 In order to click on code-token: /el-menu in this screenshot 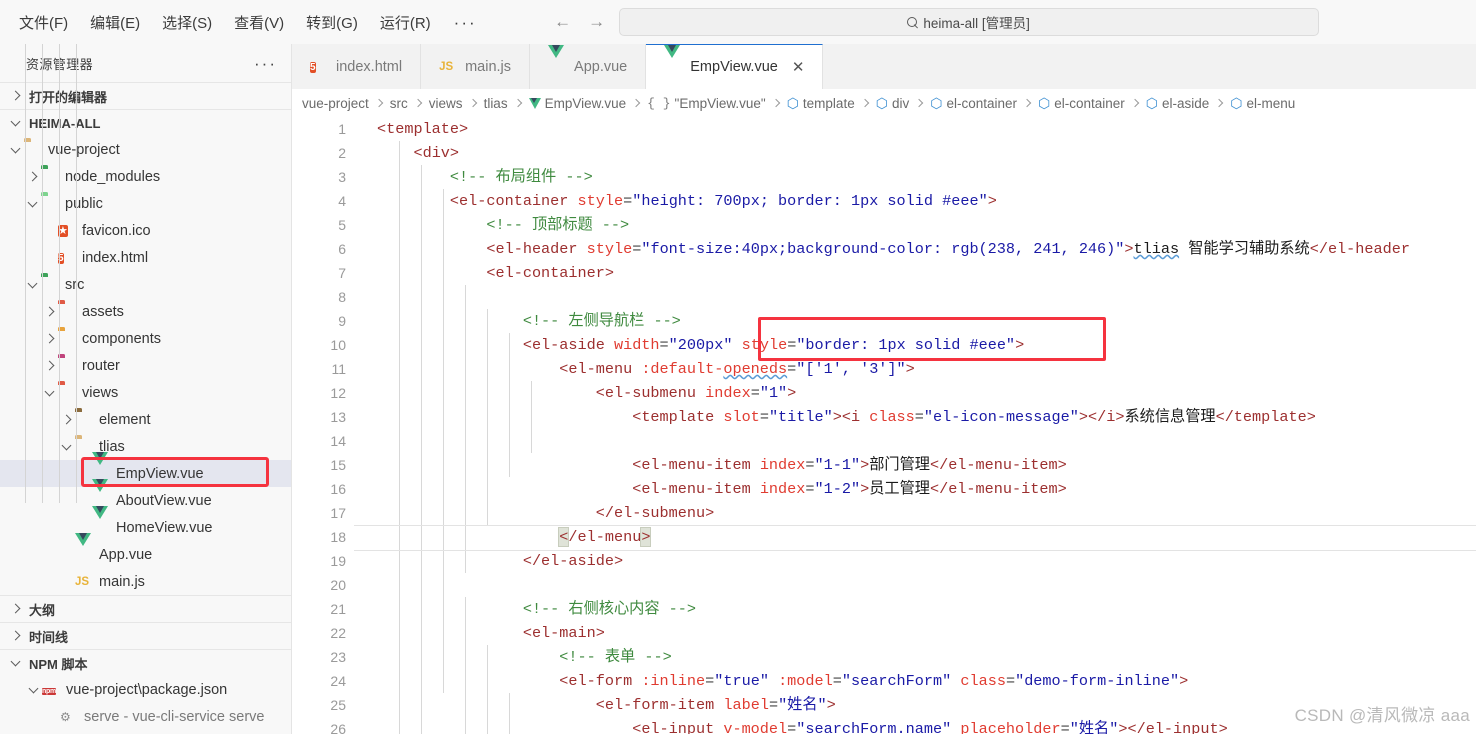, I will do `click(605, 537)`.